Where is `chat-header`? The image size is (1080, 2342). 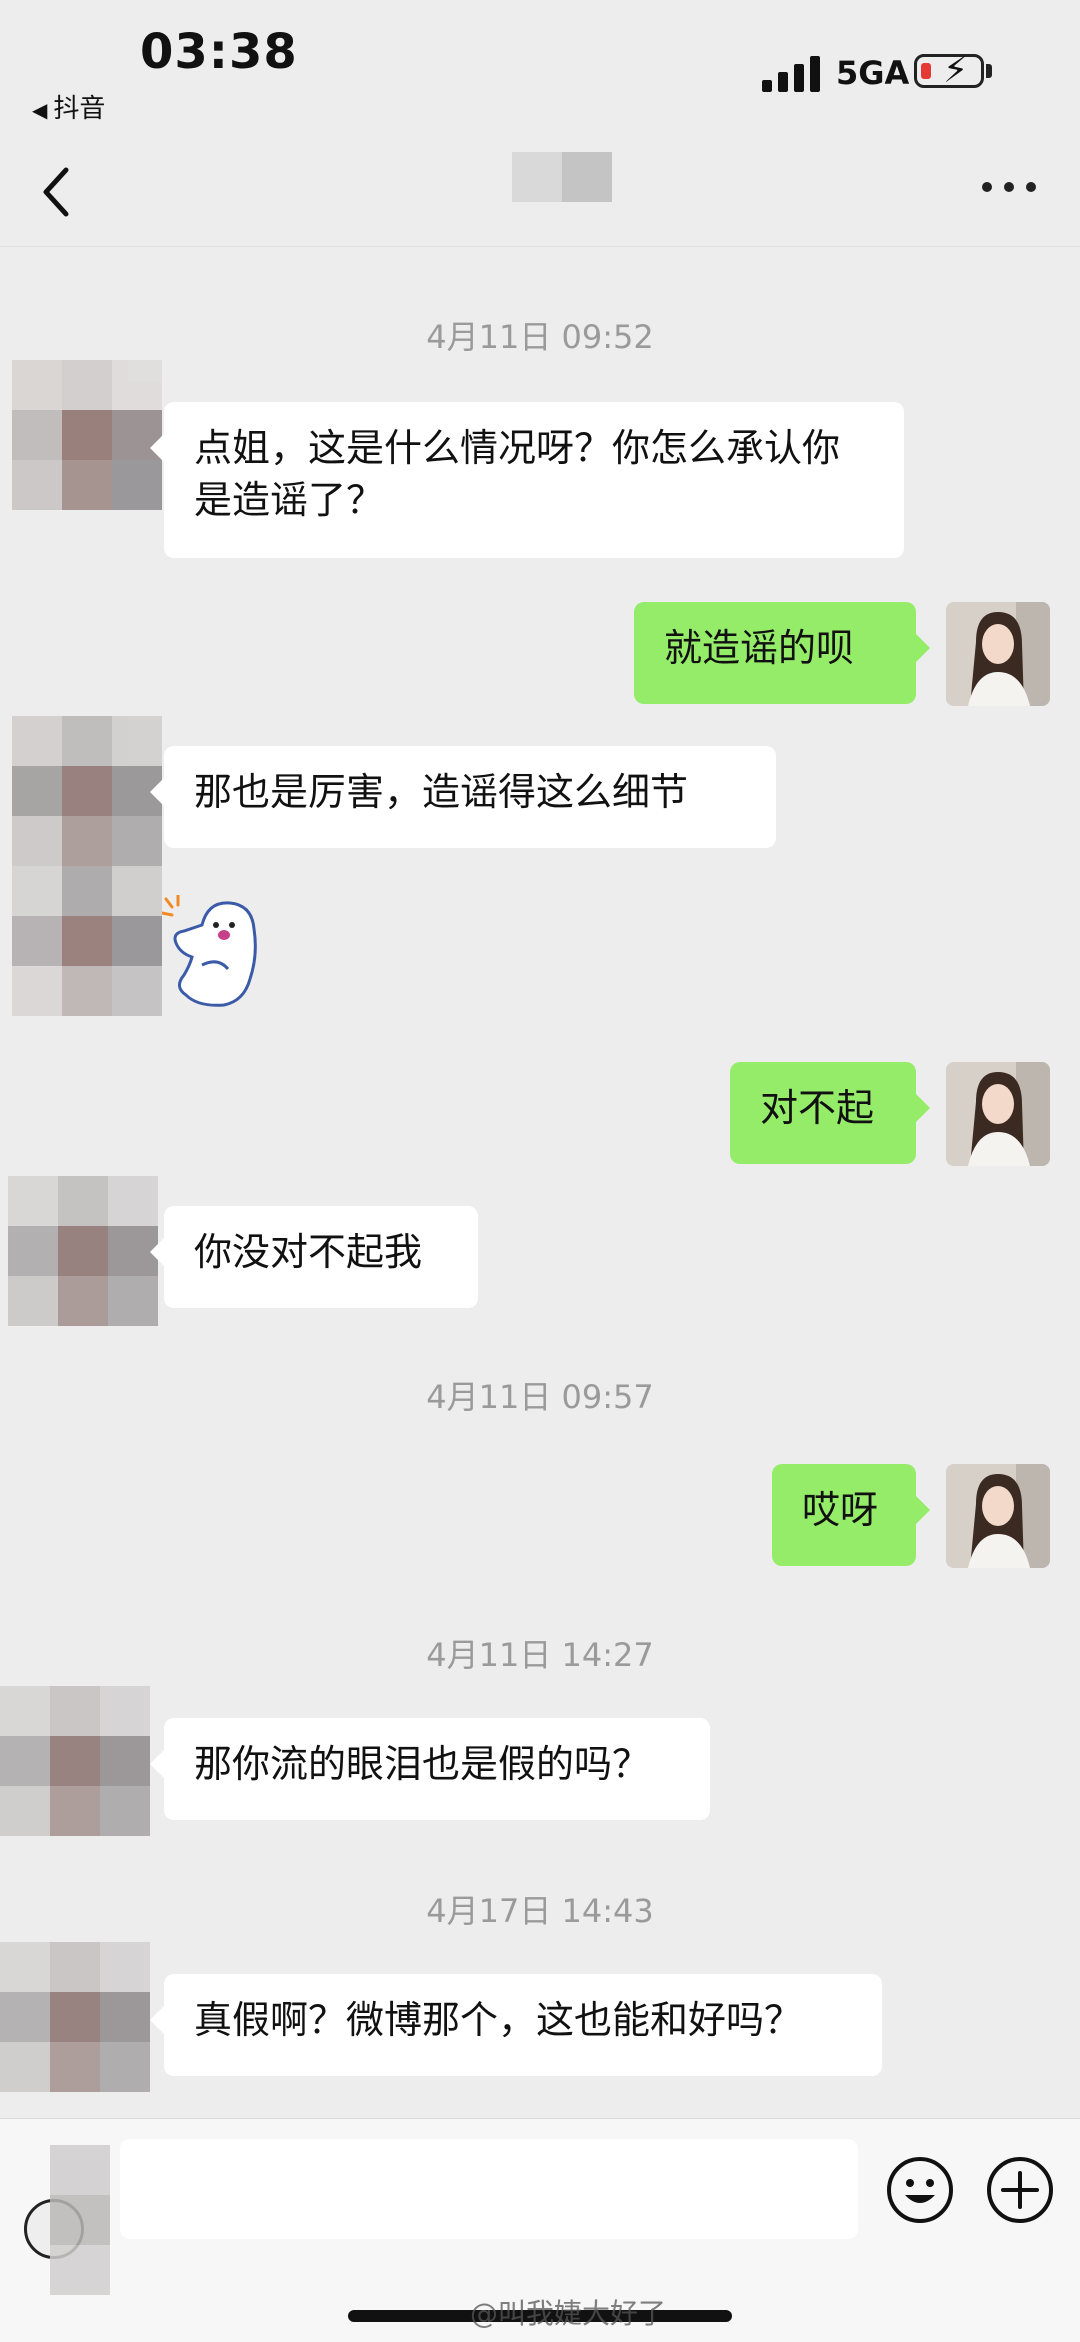 chat-header is located at coordinates (540, 193).